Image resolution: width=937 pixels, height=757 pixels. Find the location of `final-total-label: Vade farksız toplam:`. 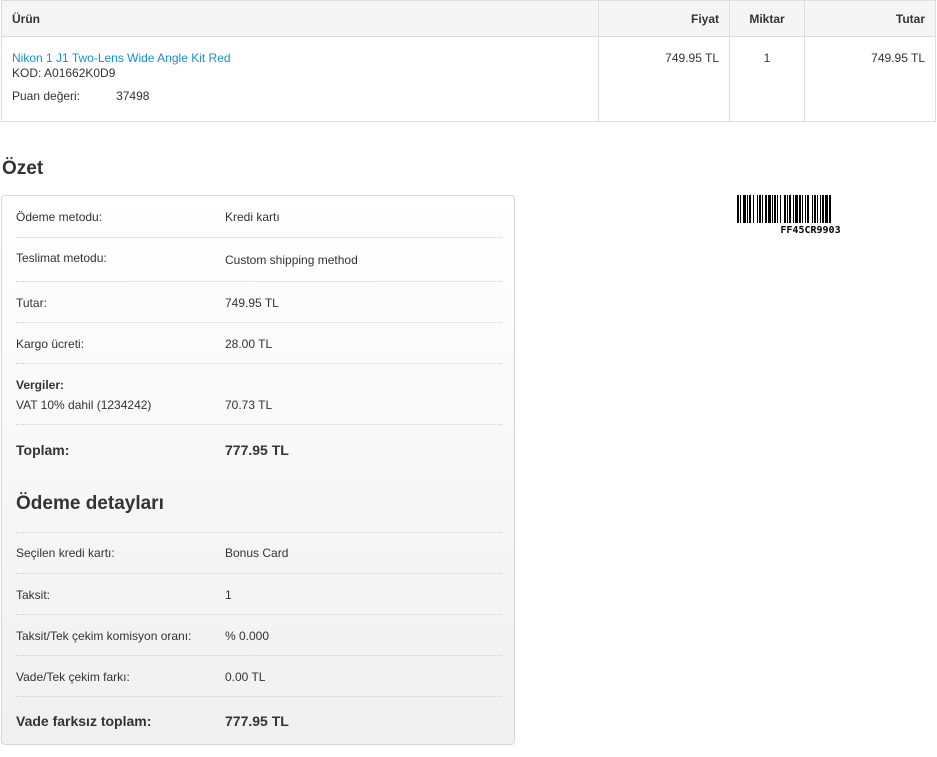

final-total-label: Vade farksız toplam: is located at coordinates (84, 721).